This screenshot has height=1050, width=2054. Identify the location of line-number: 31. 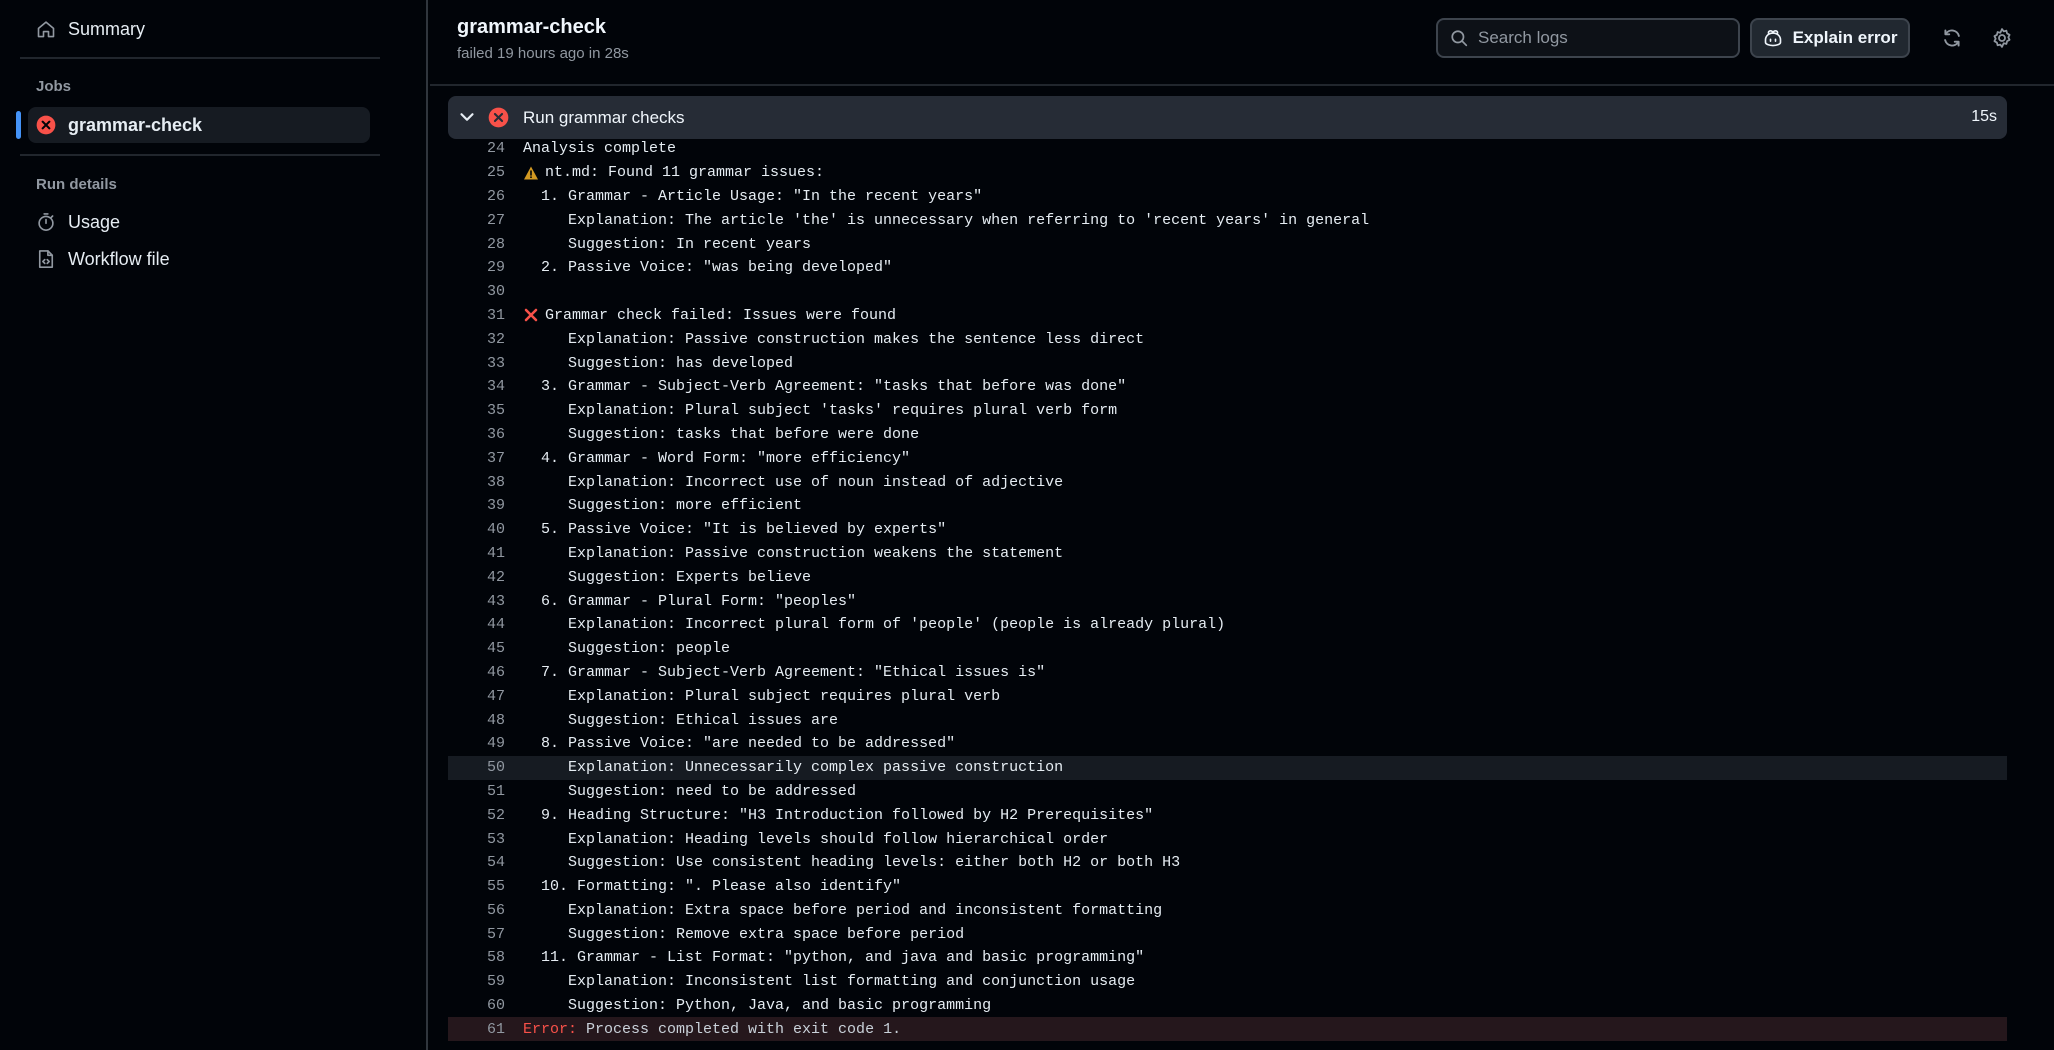
(476, 315).